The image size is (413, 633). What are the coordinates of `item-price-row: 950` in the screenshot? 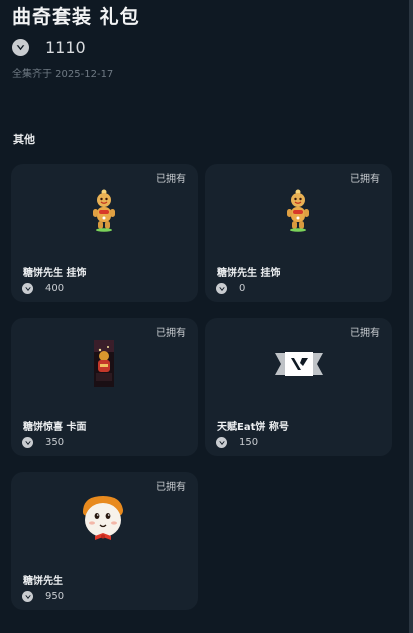 It's located at (43, 596).